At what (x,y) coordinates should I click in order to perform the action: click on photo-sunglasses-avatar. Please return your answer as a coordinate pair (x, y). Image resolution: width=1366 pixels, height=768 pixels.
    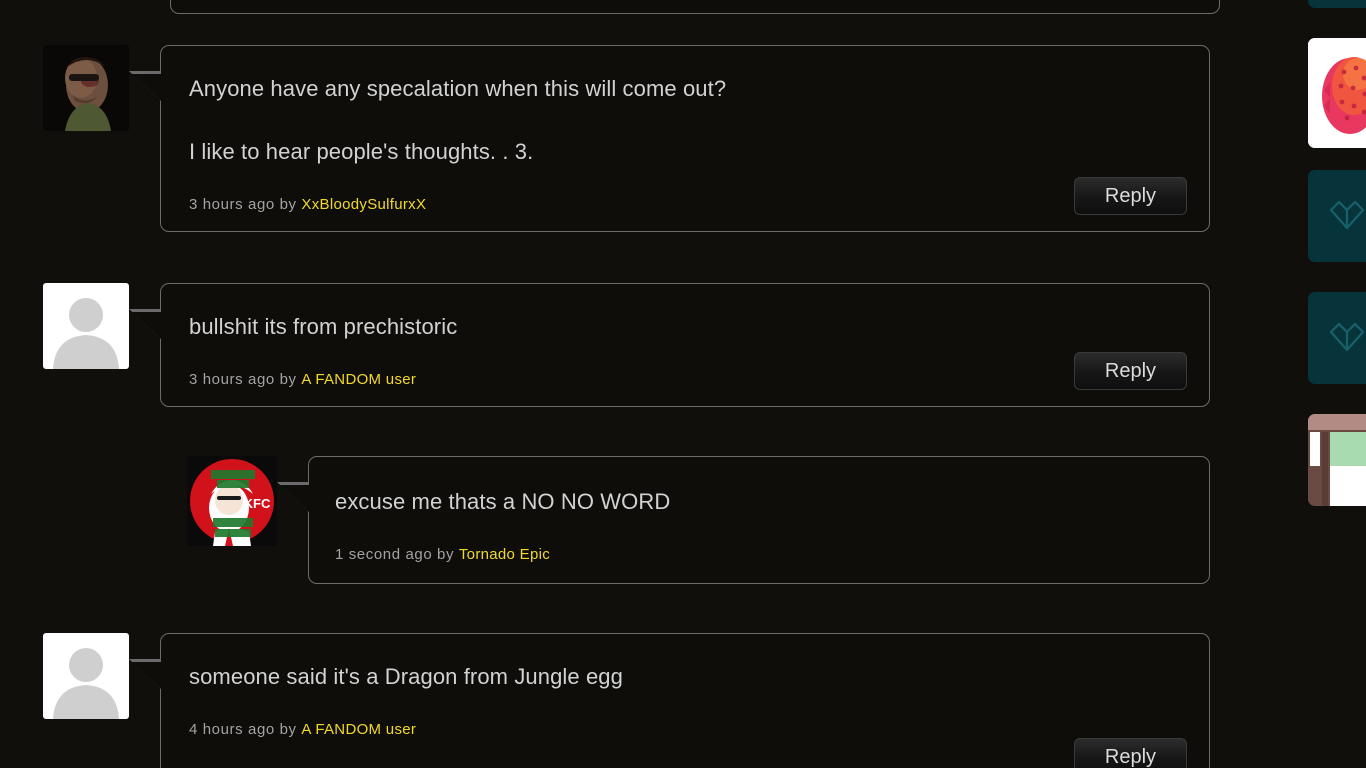
    Looking at the image, I should click on (86, 88).